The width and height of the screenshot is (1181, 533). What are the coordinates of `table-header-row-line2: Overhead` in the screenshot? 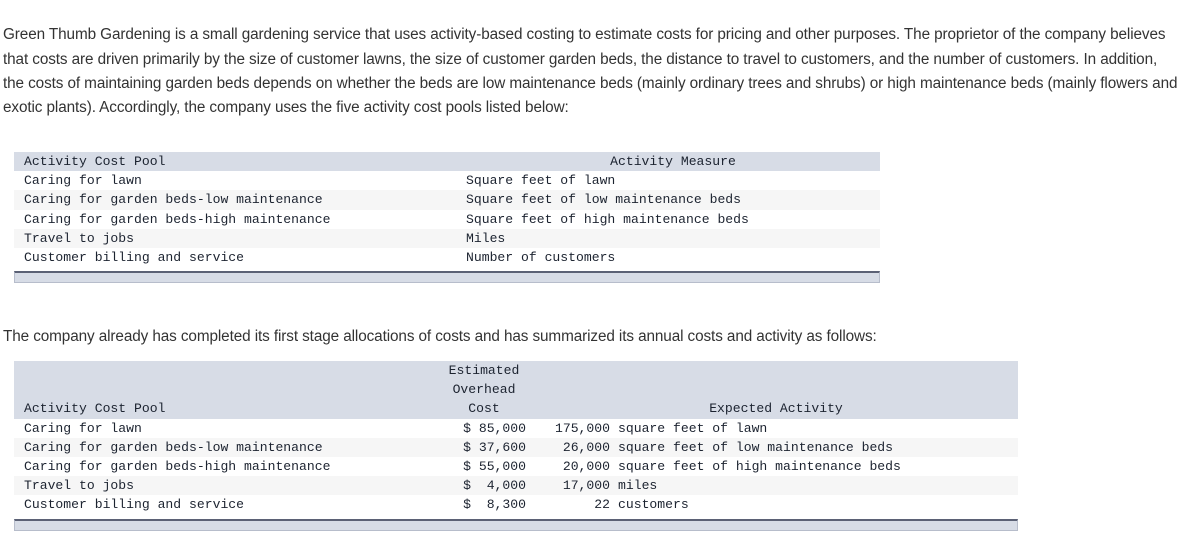 It's located at (516, 390).